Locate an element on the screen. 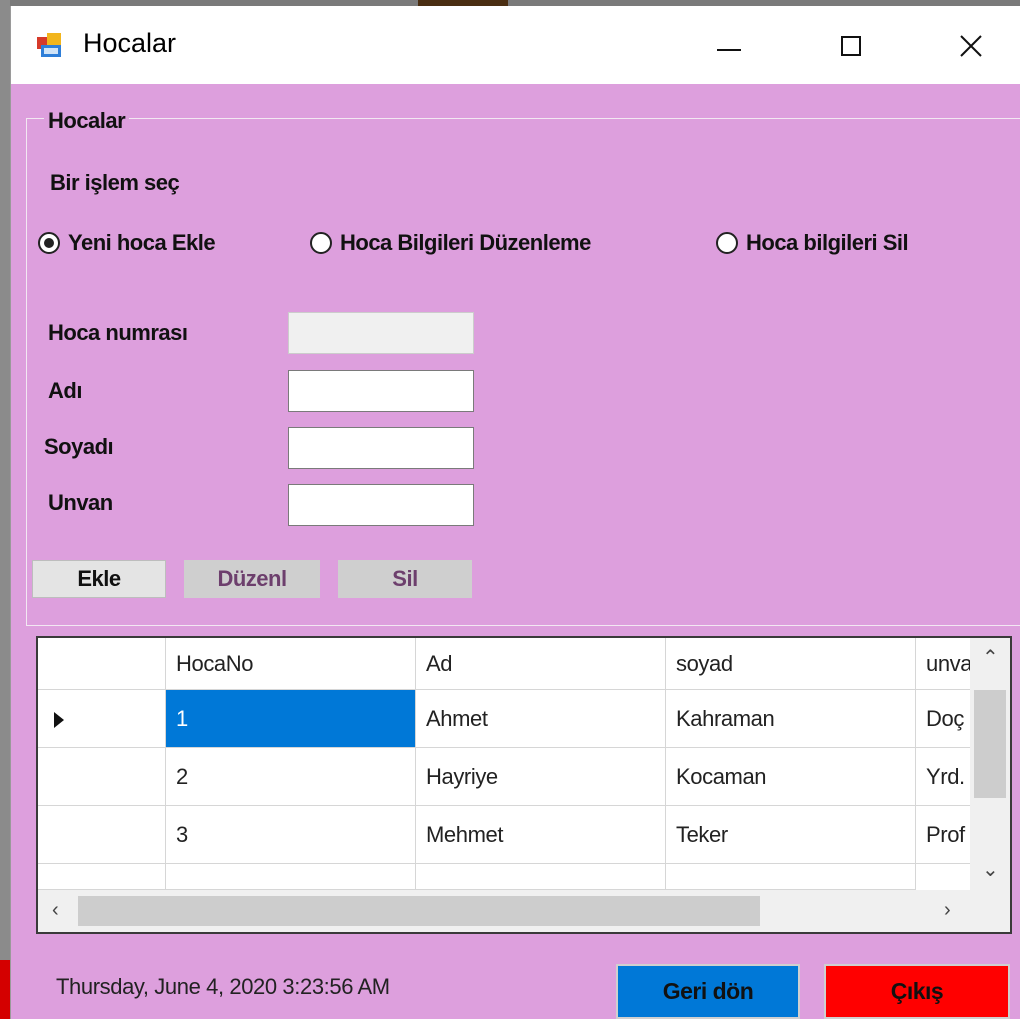 The height and width of the screenshot is (1019, 1020). teacher-number-label: Hoca numrası is located at coordinates (118, 332).